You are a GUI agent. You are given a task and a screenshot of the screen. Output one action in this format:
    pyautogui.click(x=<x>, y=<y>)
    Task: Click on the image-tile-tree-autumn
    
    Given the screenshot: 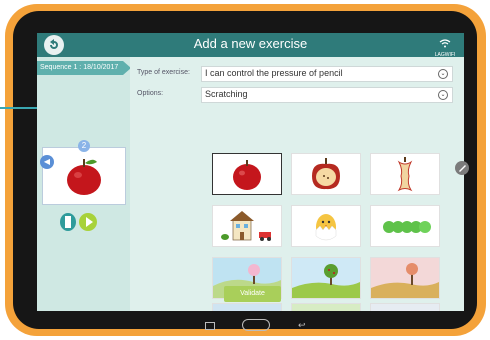 What is the action you would take?
    pyautogui.click(x=405, y=278)
    